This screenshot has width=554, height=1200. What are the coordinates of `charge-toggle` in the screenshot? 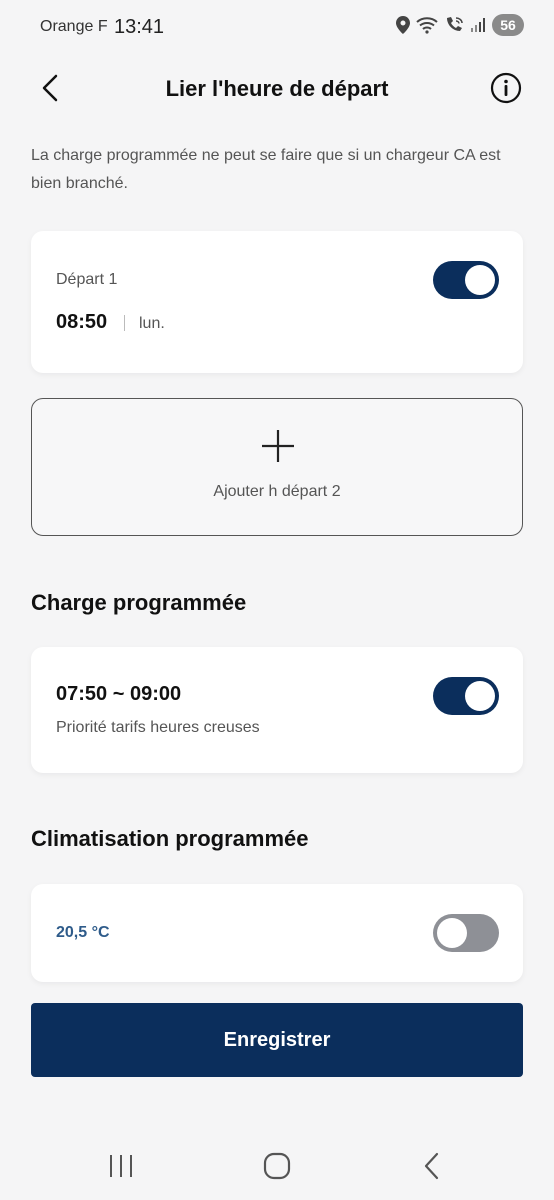 It's located at (466, 696).